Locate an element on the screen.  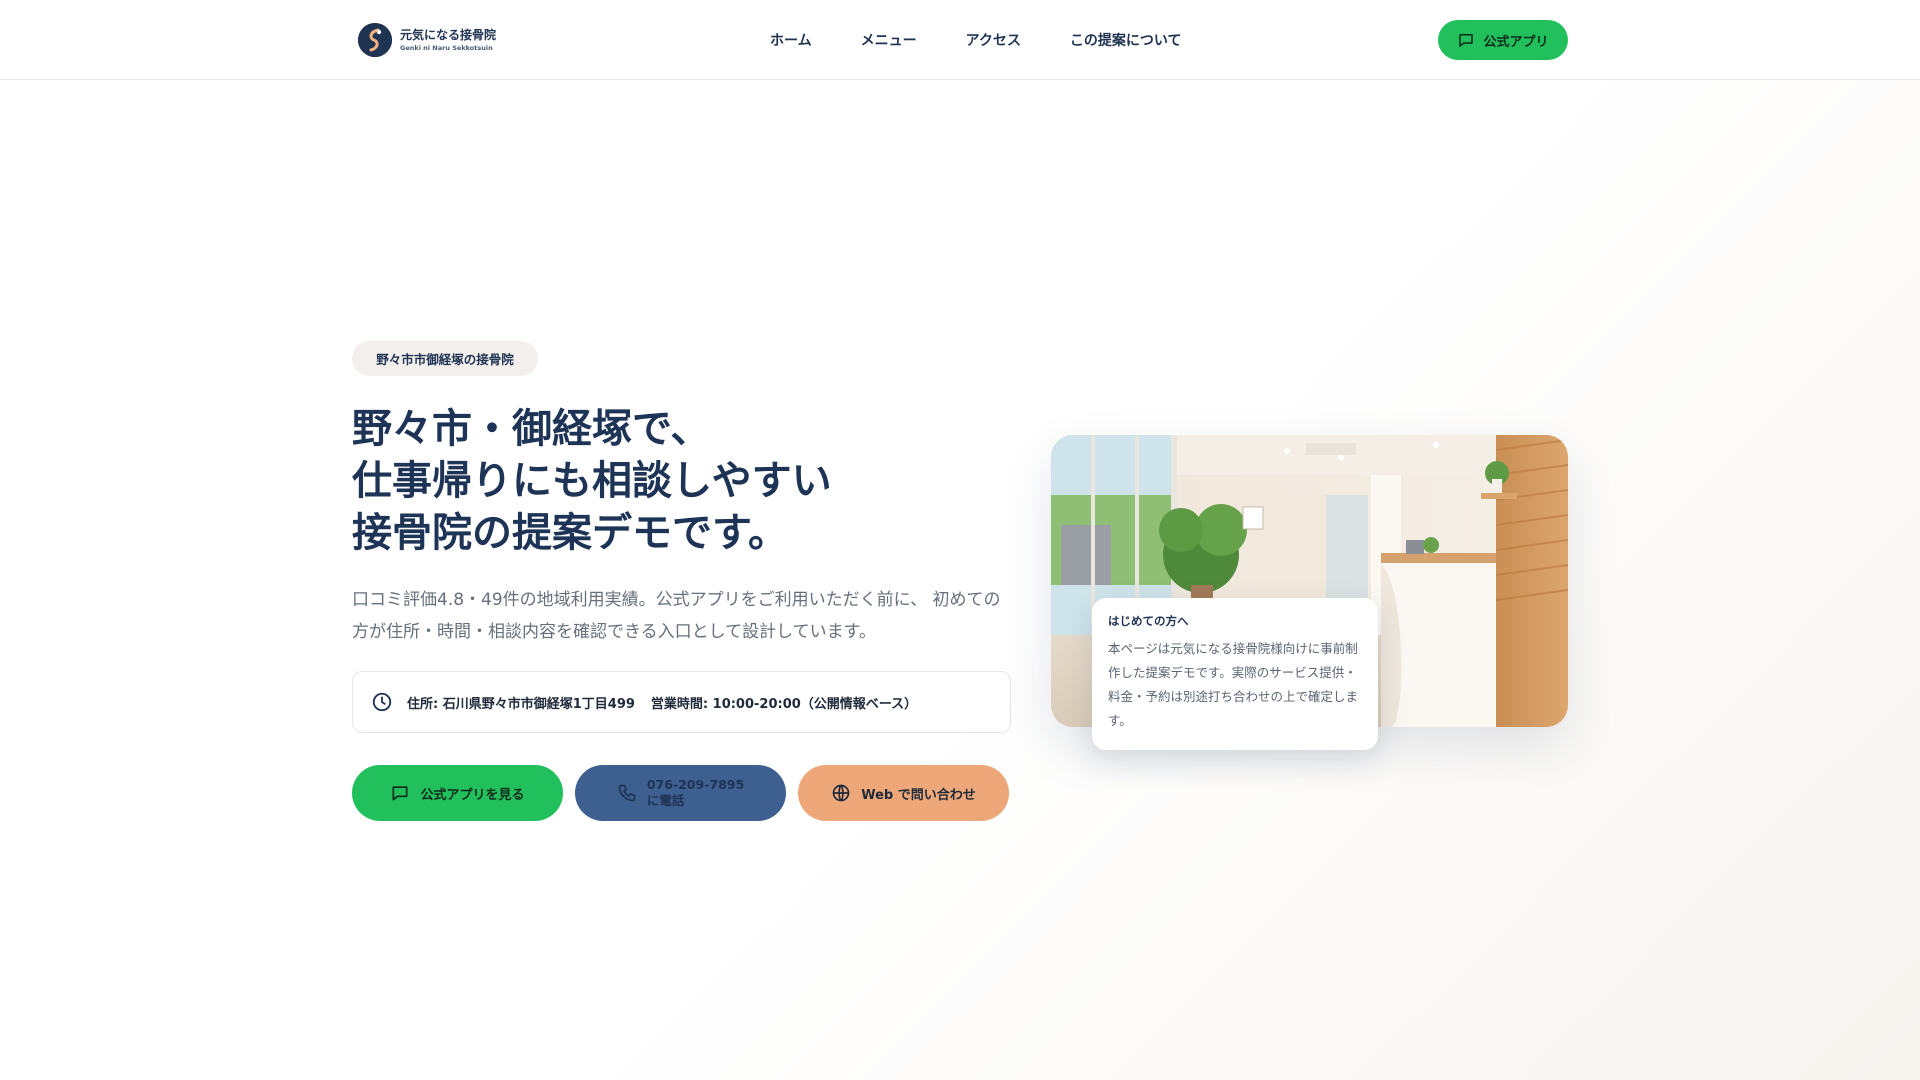
cta-row: 公式アプリを見る 076-209-7895 に電話 Web で問い合わせ is located at coordinates (680, 793).